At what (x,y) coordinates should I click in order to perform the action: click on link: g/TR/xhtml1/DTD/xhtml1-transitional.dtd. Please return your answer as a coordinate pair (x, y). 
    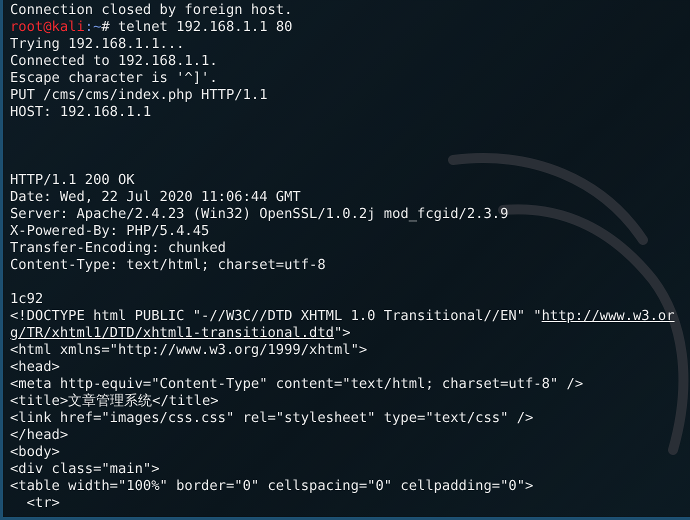
    Looking at the image, I should click on (172, 333).